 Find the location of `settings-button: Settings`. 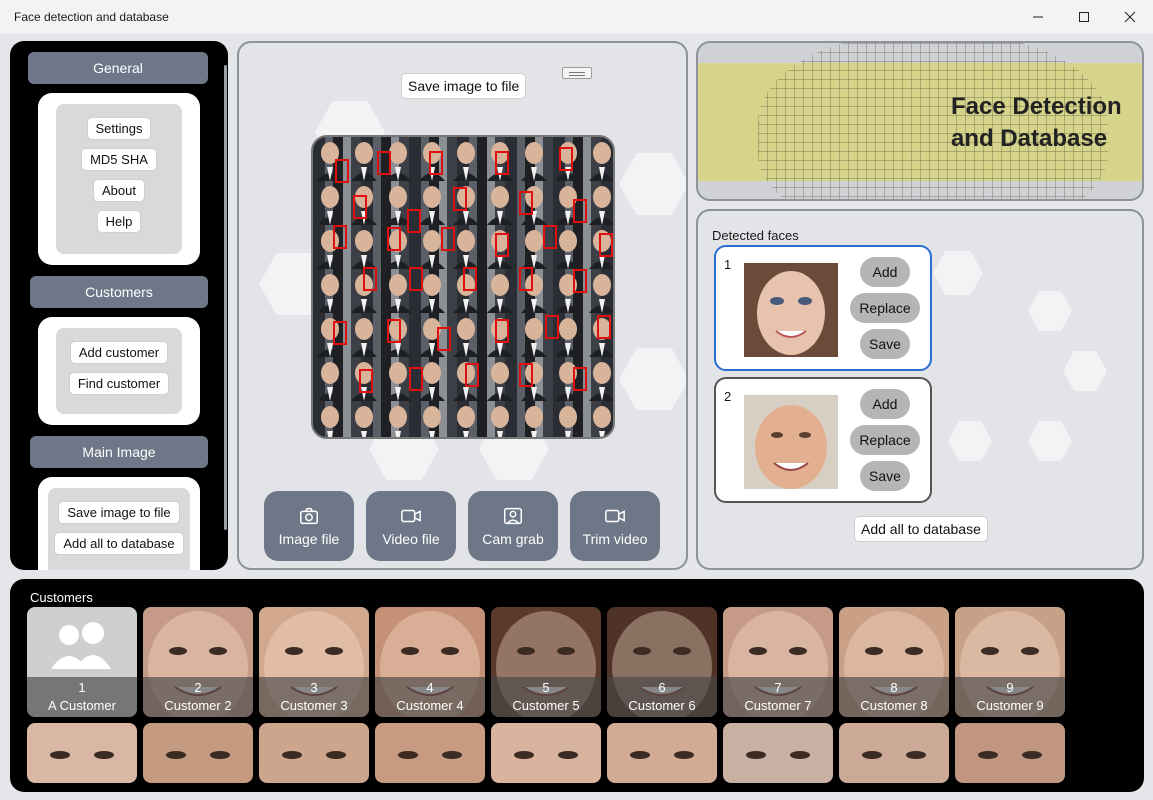

settings-button: Settings is located at coordinates (119, 128).